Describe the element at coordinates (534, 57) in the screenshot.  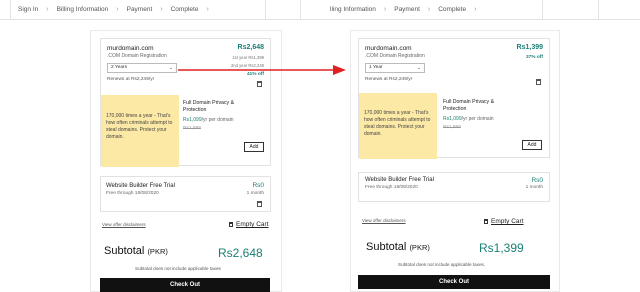
I see `discount-badge: 37% off` at that location.